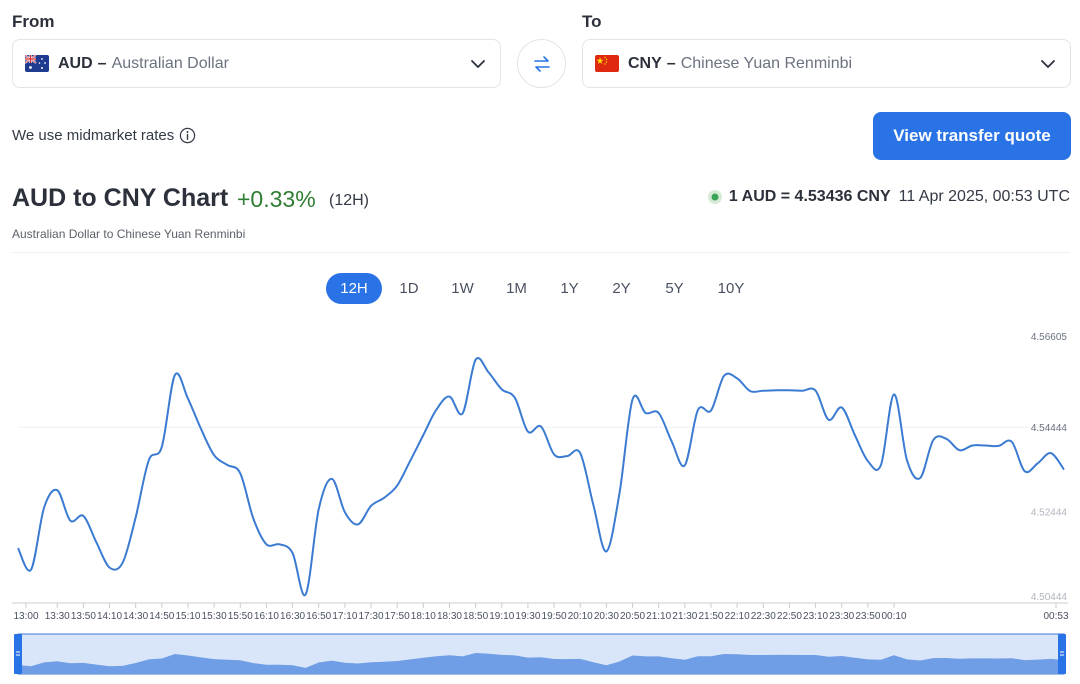 Image resolution: width=1080 pixels, height=684 pixels. Describe the element at coordinates (266, 616) in the screenshot. I see `x-tick-label: 16:10` at that location.